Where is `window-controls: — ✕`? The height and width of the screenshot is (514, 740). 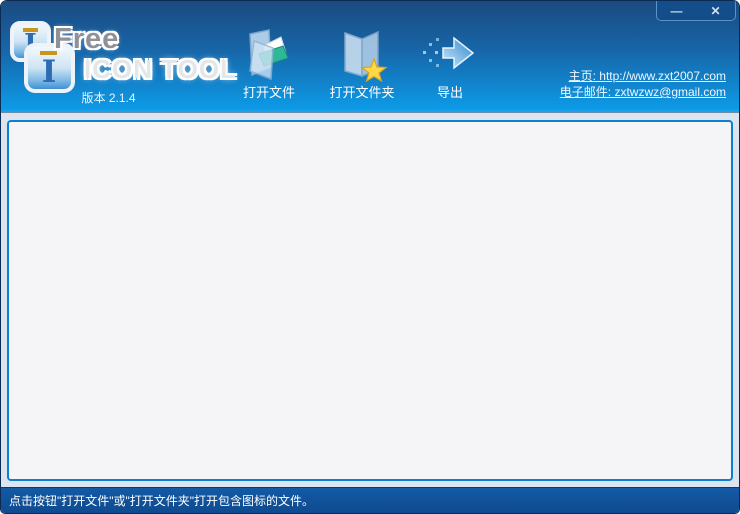 window-controls: — ✕ is located at coordinates (696, 11).